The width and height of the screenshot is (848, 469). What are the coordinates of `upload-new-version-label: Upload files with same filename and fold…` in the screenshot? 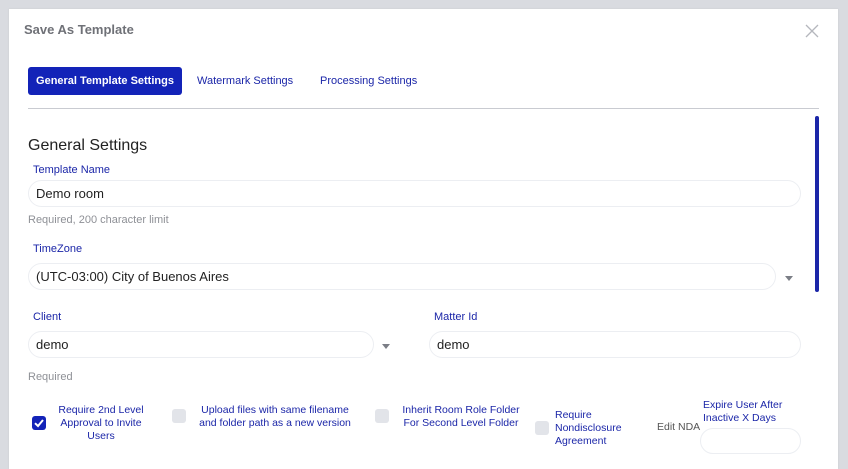 It's located at (275, 416).